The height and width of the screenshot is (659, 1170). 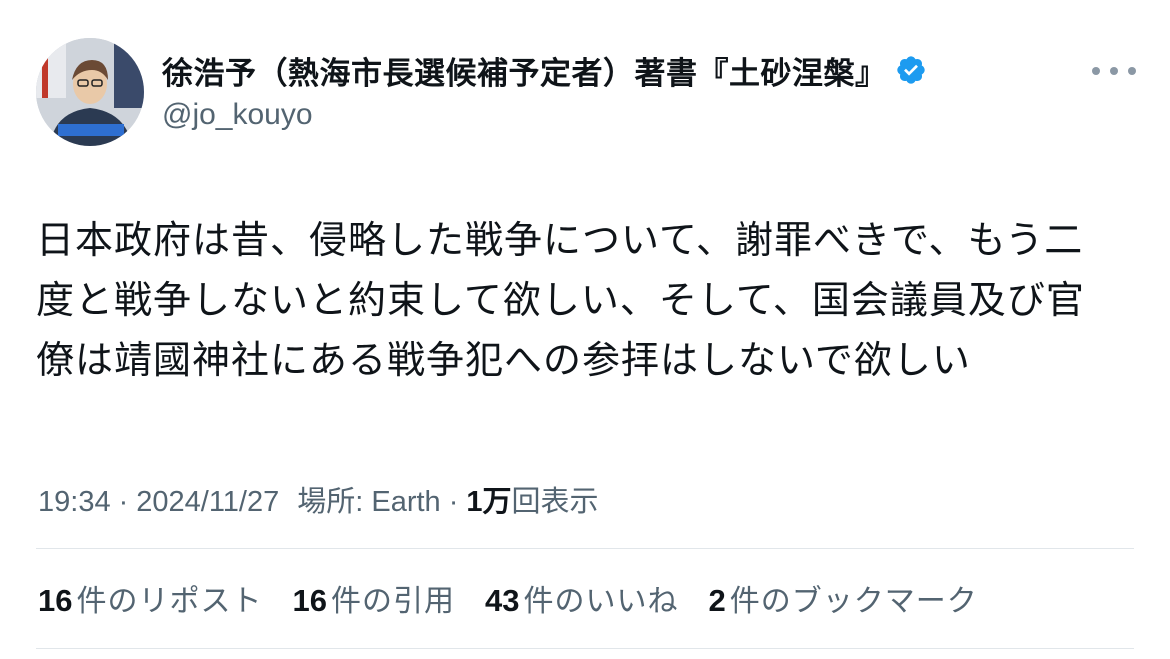 I want to click on verified-badge-icon, so click(x=911, y=70).